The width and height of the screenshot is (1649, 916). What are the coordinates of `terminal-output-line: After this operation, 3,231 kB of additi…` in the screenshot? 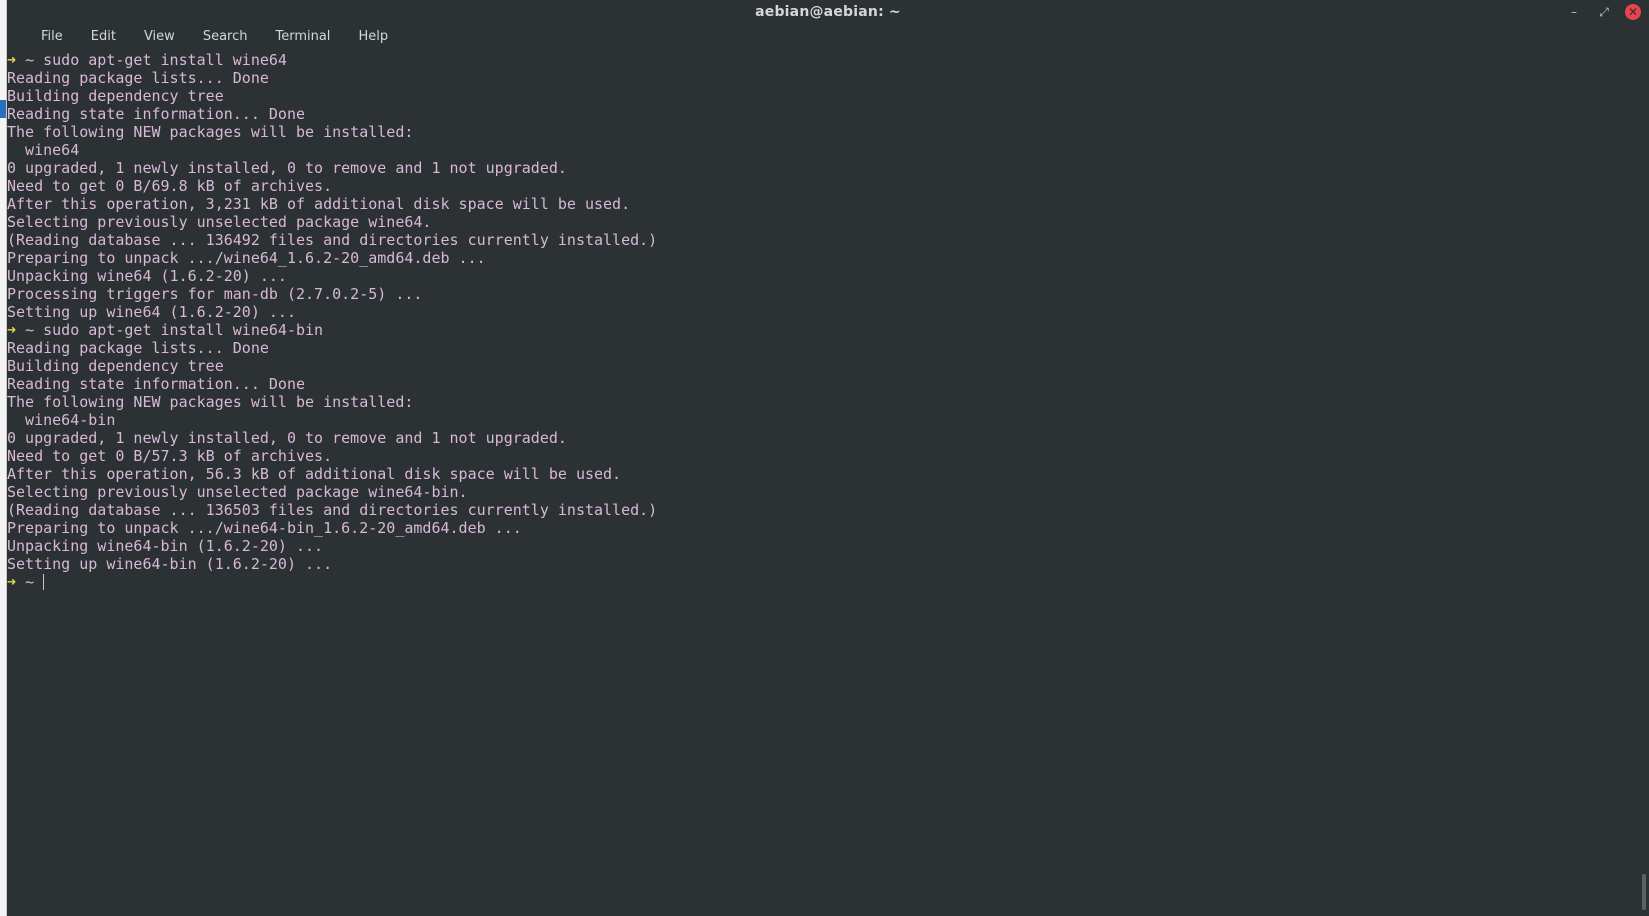 It's located at (319, 204).